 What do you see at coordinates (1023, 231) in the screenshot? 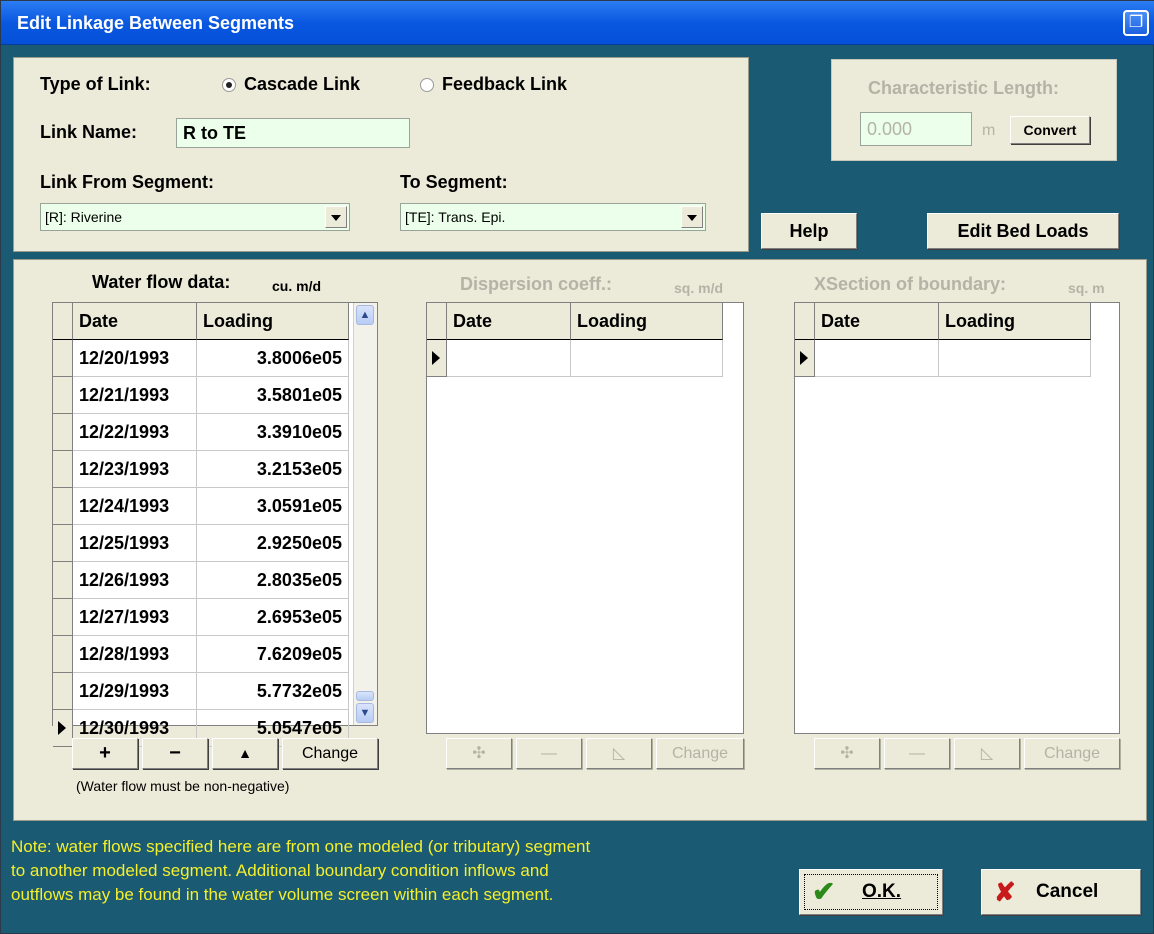
I see `edit-bed-loads-button: Edit Bed Loads` at bounding box center [1023, 231].